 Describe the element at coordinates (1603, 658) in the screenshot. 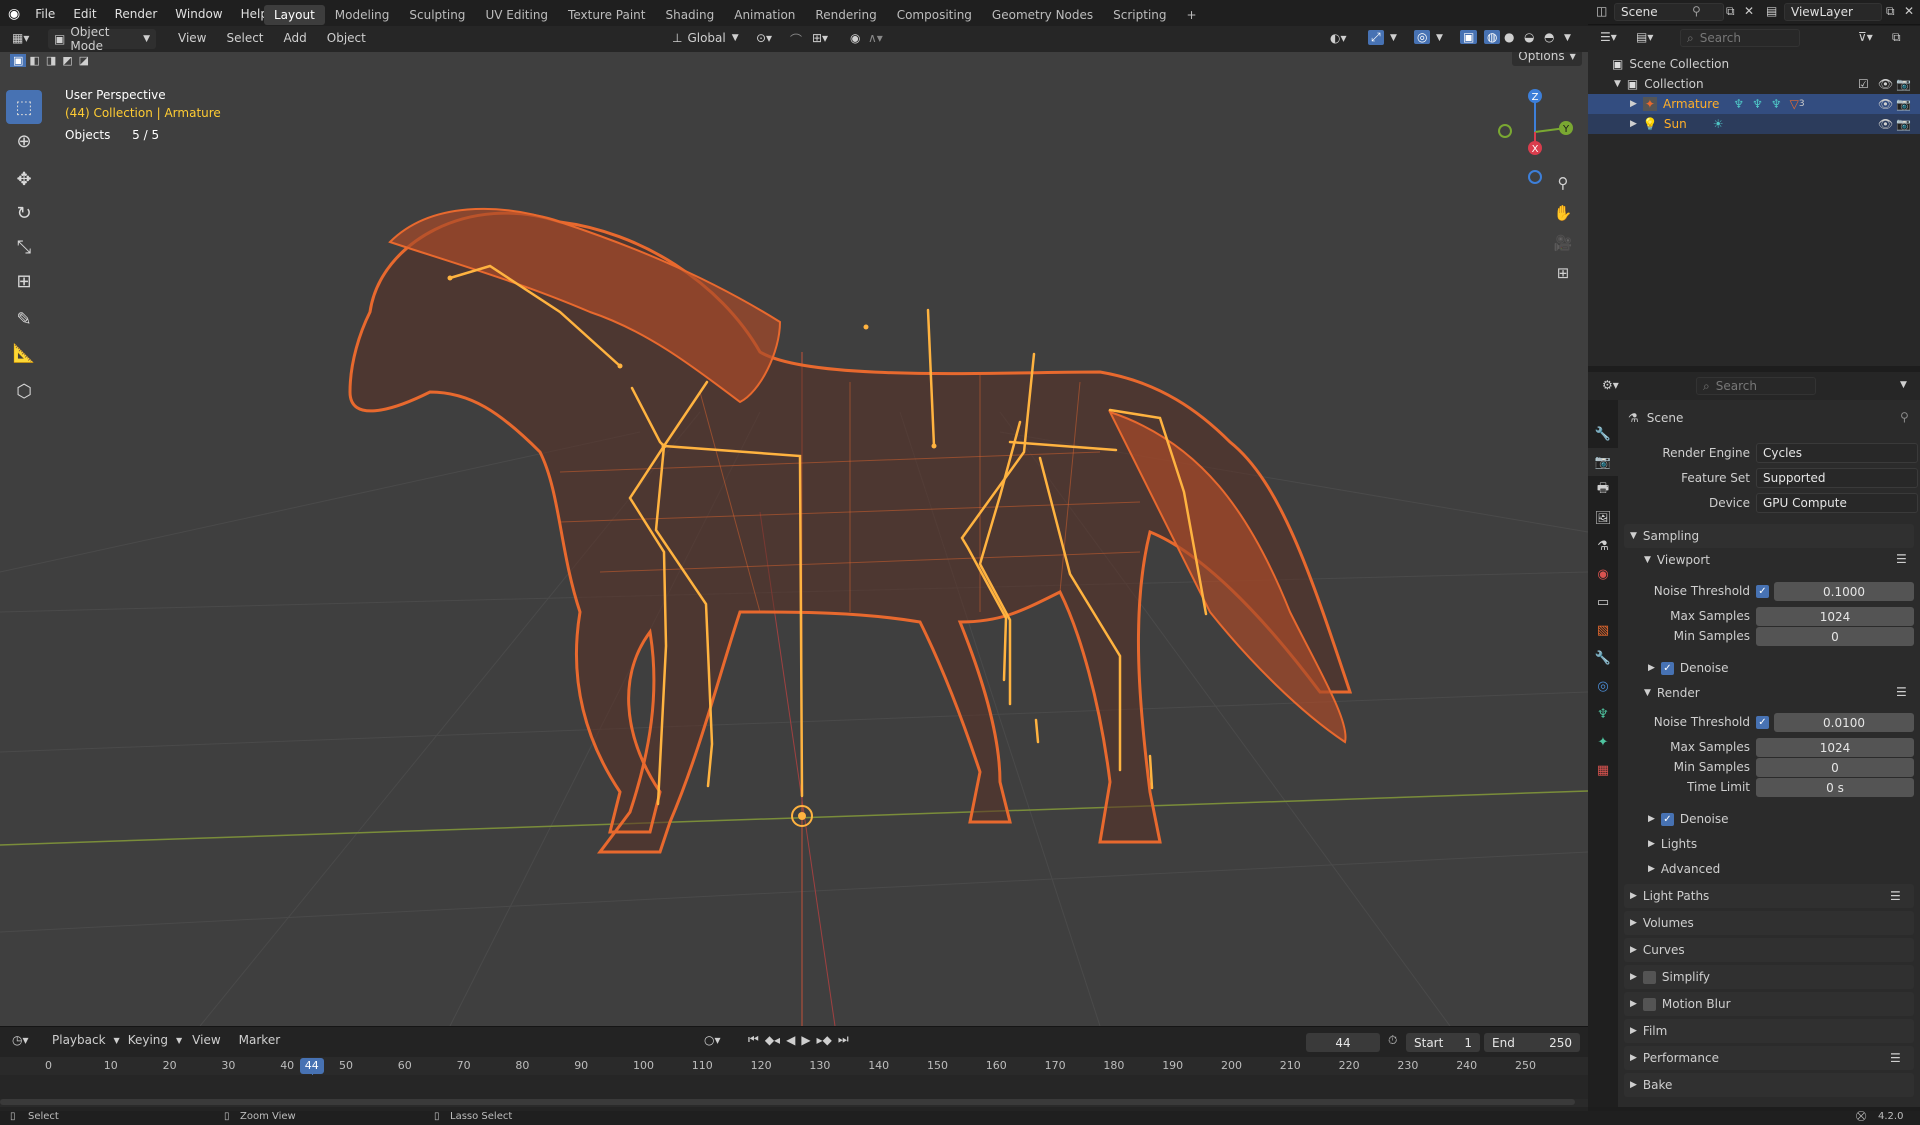

I see `modifier-tab-icon: 🔧` at that location.